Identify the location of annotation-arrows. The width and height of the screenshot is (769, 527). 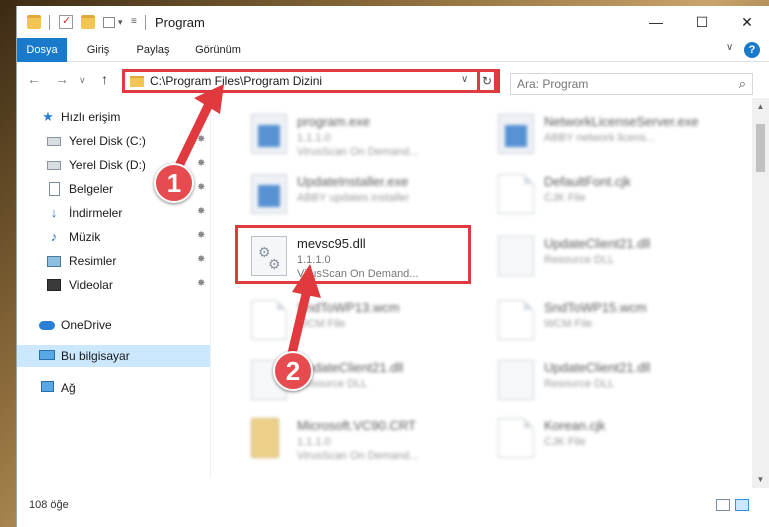
(246, 225).